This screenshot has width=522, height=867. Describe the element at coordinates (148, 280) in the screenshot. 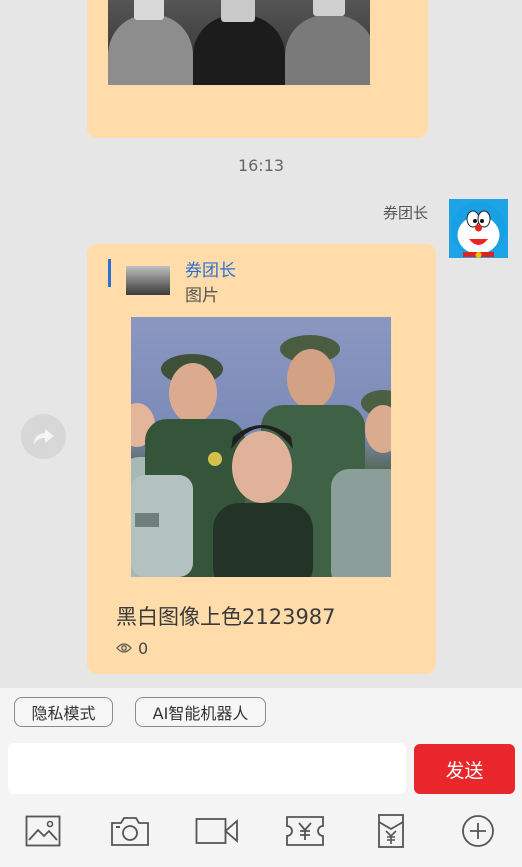

I see `quote-thumbnail` at that location.